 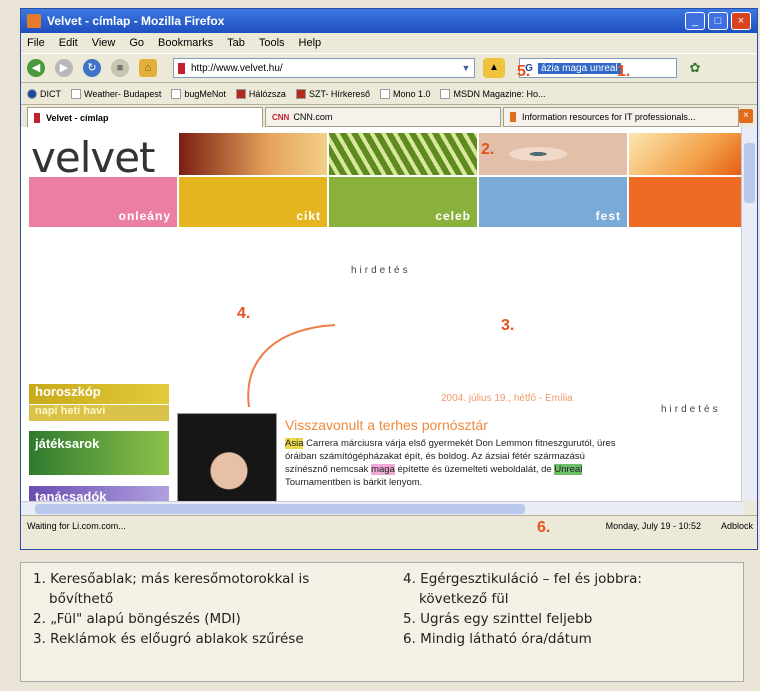 I want to click on games-button: játéksarok, so click(x=99, y=453).